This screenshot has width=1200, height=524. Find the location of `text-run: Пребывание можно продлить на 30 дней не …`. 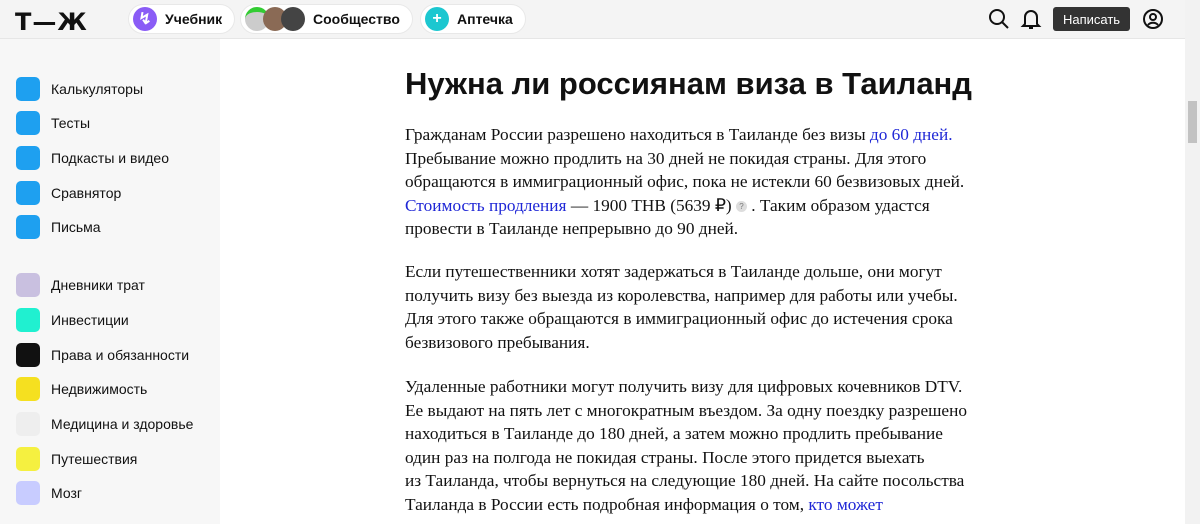

text-run: Пребывание можно продлить на 30 дней не … is located at coordinates (666, 158).